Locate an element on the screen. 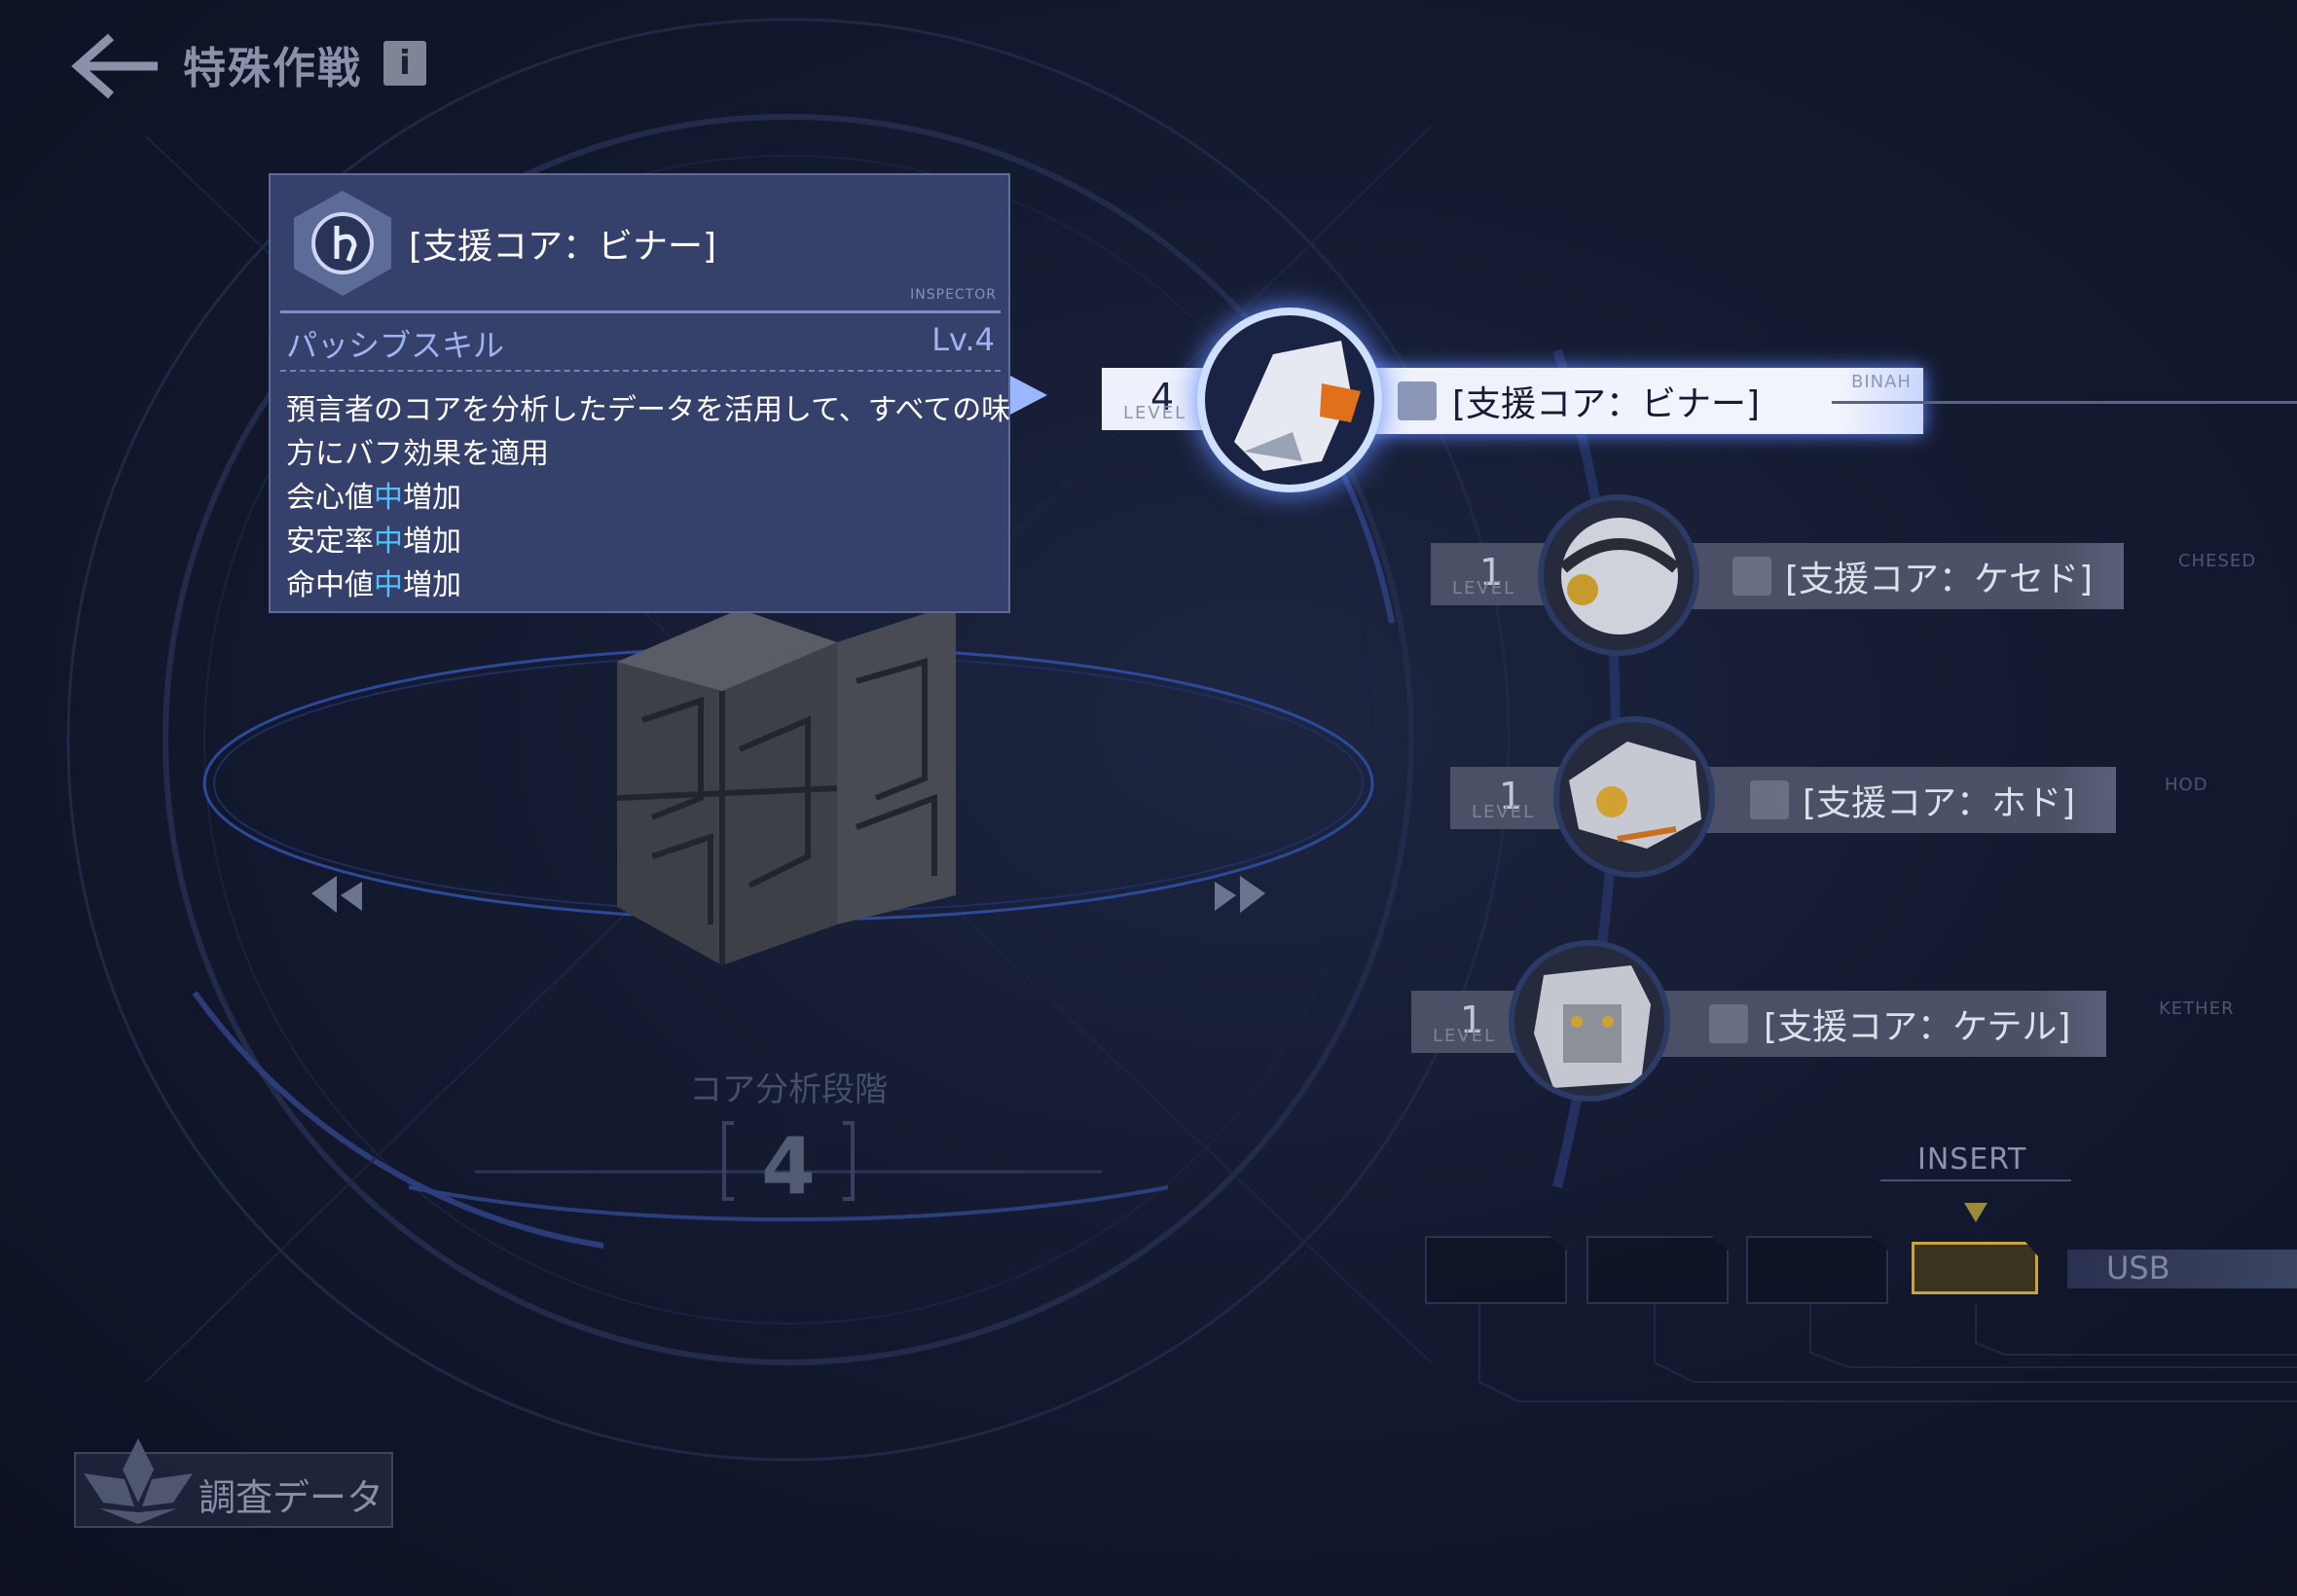  core-item-binah: 4 LEVEL [支援コア：ビナー] BINAH is located at coordinates (1699, 400).